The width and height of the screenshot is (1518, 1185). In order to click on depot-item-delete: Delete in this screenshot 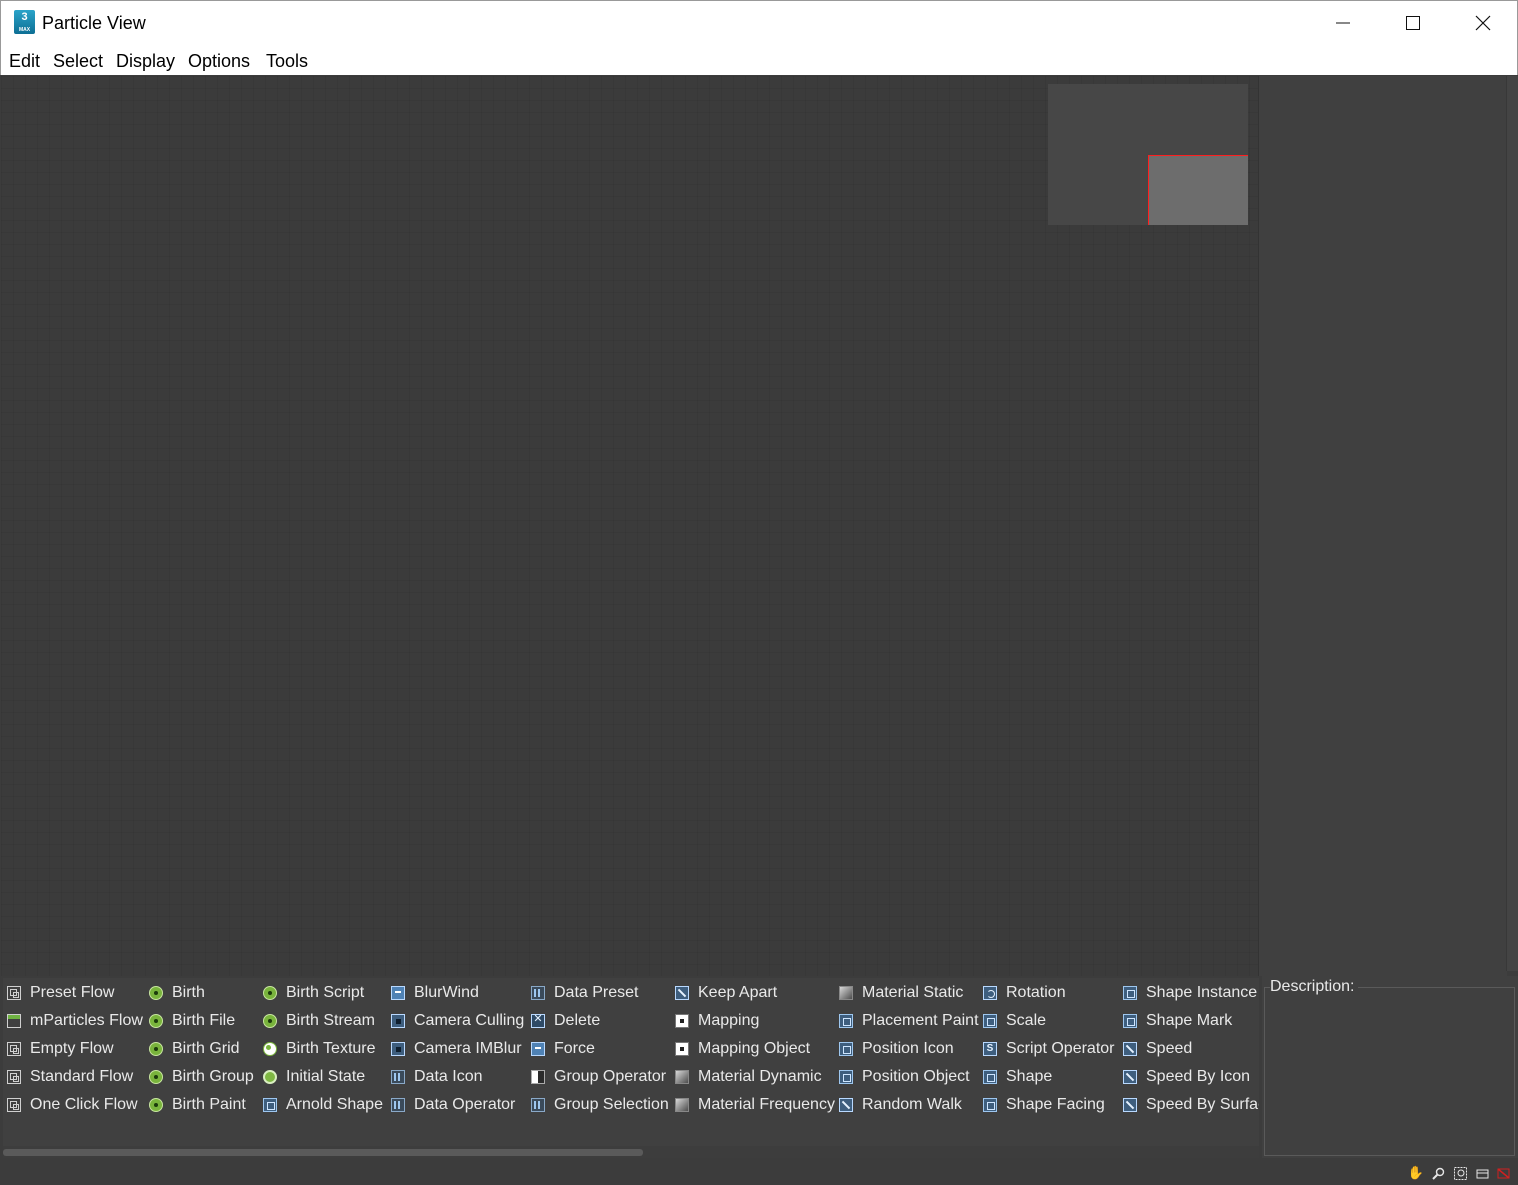, I will do `click(565, 1021)`.